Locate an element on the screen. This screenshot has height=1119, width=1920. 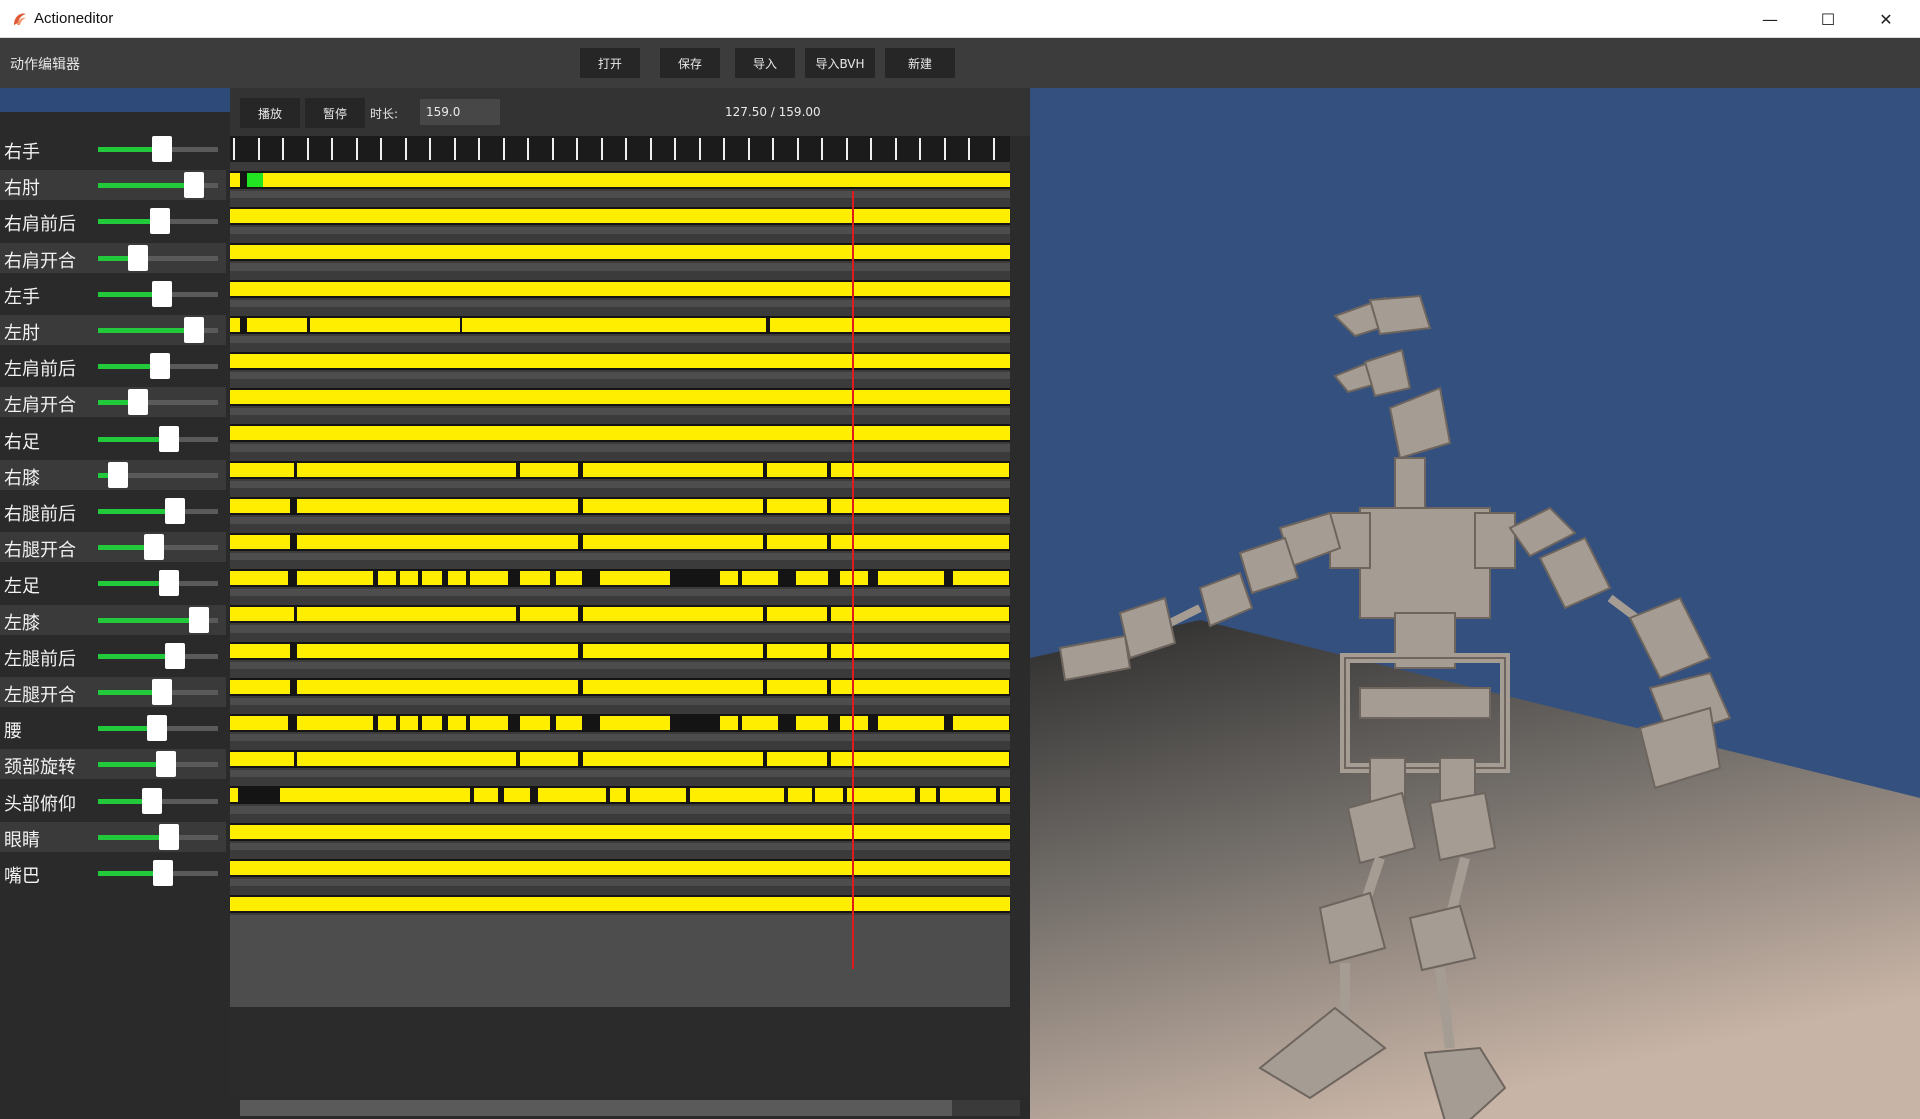
new-button: 新建 is located at coordinates (920, 63).